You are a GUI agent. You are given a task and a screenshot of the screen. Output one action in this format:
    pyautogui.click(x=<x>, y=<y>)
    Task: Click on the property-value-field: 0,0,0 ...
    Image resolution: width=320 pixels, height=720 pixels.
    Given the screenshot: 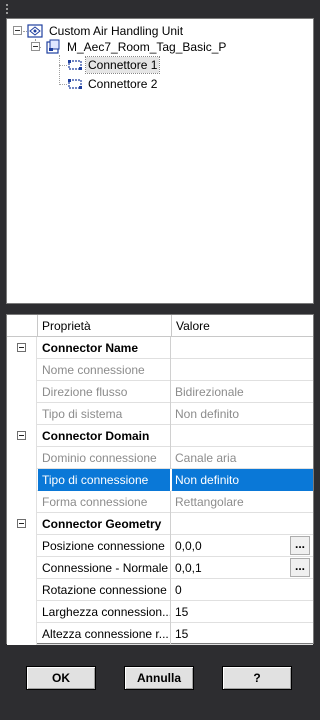 What is the action you would take?
    pyautogui.click(x=242, y=546)
    